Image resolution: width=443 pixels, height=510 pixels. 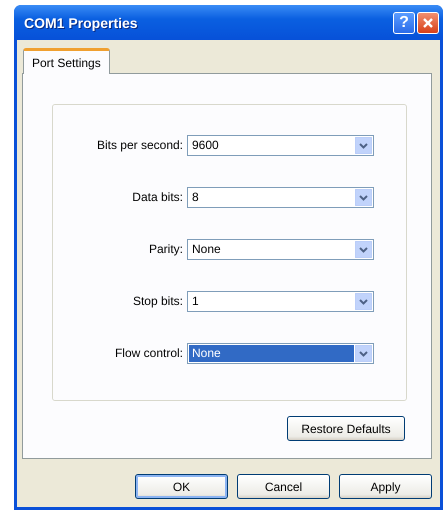 What do you see at coordinates (195, 301) in the screenshot?
I see `dropdown-value: 1` at bounding box center [195, 301].